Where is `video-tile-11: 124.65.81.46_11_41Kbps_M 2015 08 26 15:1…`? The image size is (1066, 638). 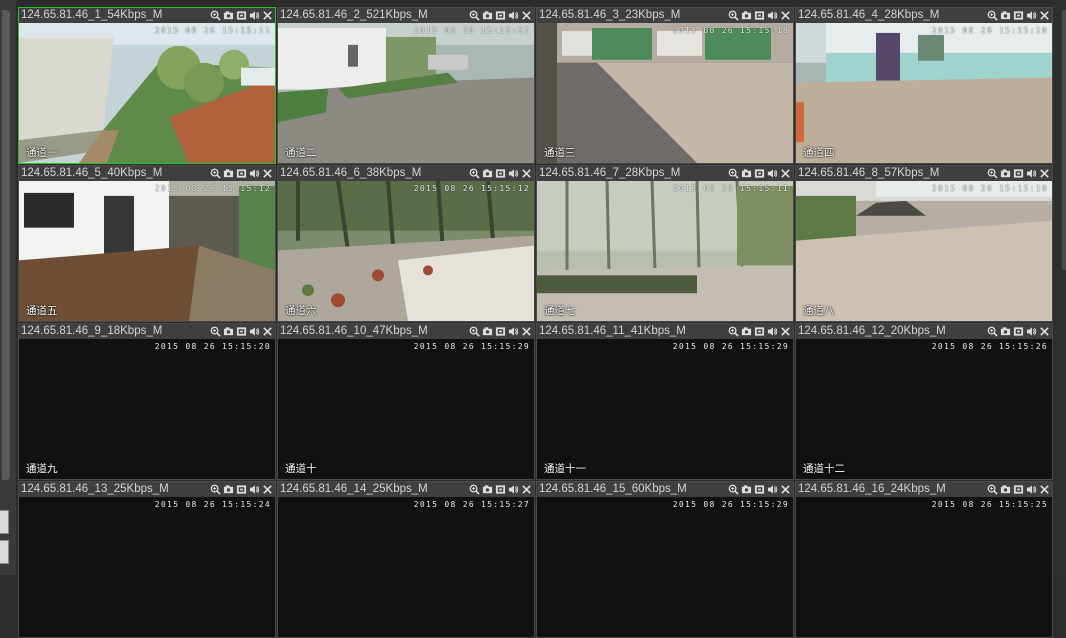 video-tile-11: 124.65.81.46_11_41Kbps_M 2015 08 26 15:1… is located at coordinates (665, 401).